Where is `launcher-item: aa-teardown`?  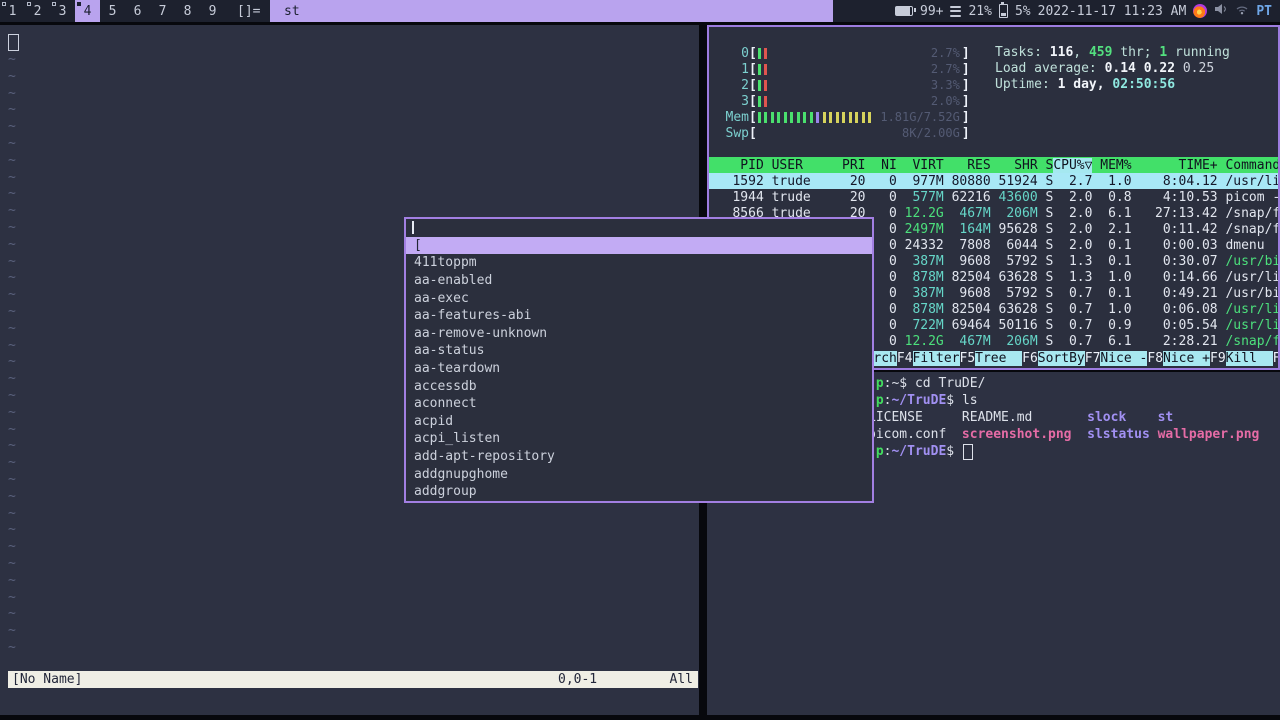 launcher-item: aa-teardown is located at coordinates (639, 369).